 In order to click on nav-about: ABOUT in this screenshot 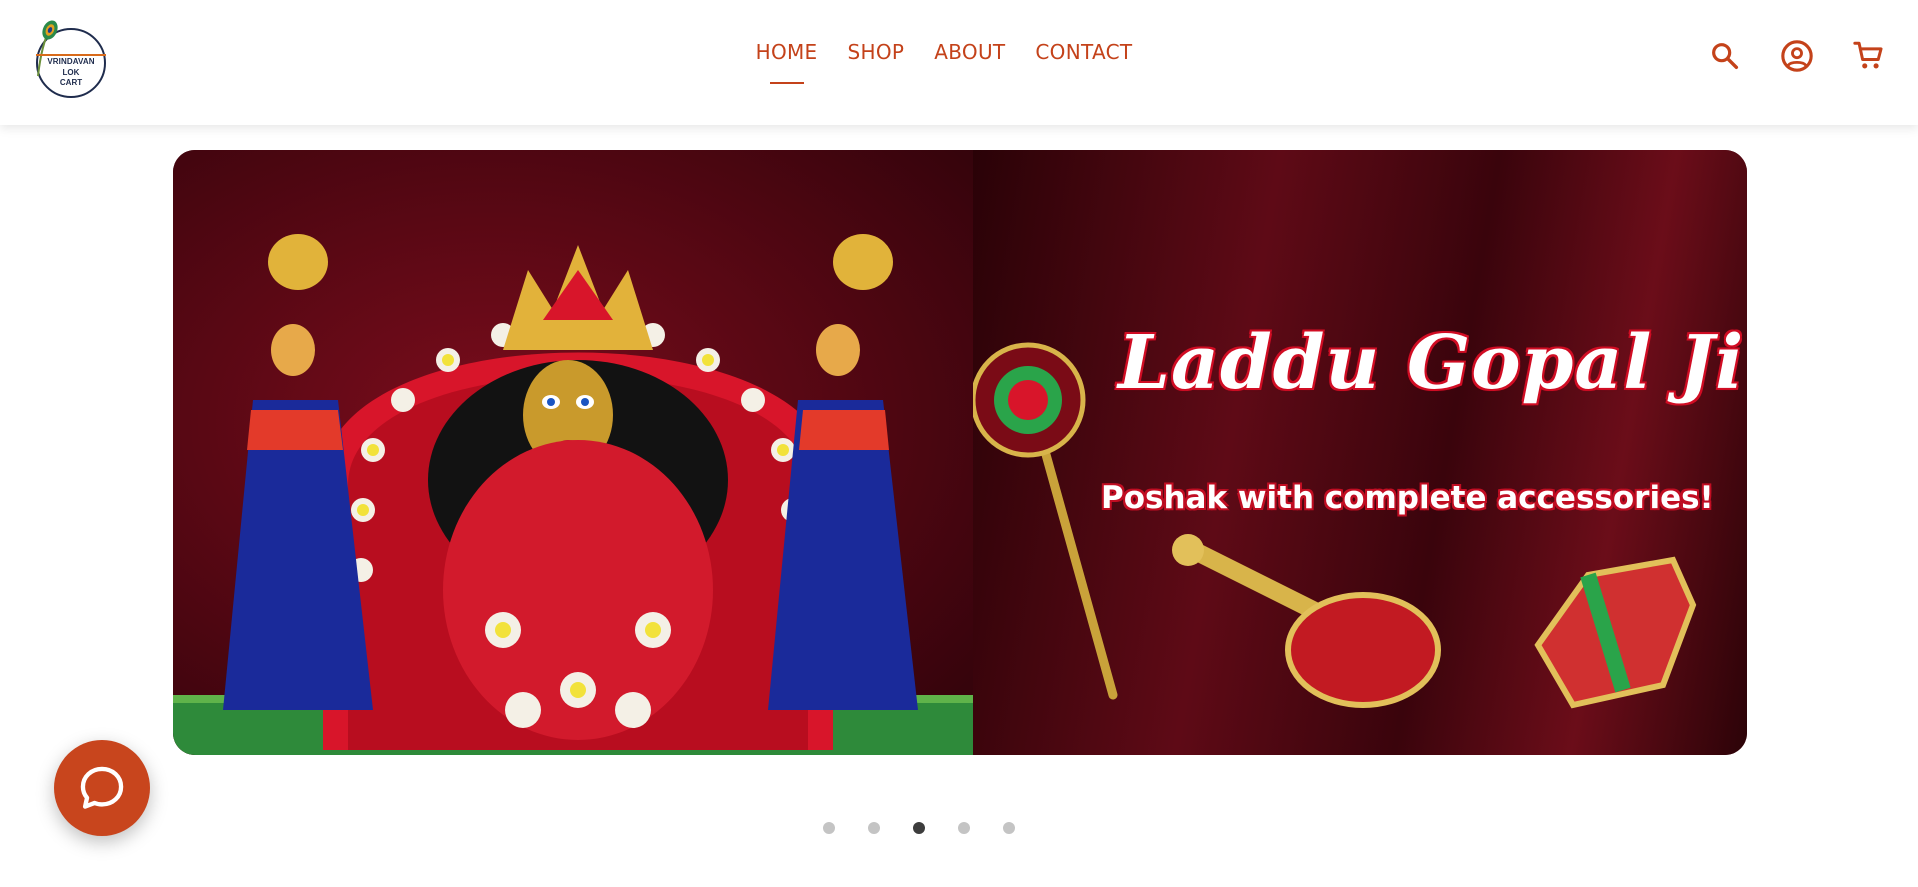, I will do `click(969, 52)`.